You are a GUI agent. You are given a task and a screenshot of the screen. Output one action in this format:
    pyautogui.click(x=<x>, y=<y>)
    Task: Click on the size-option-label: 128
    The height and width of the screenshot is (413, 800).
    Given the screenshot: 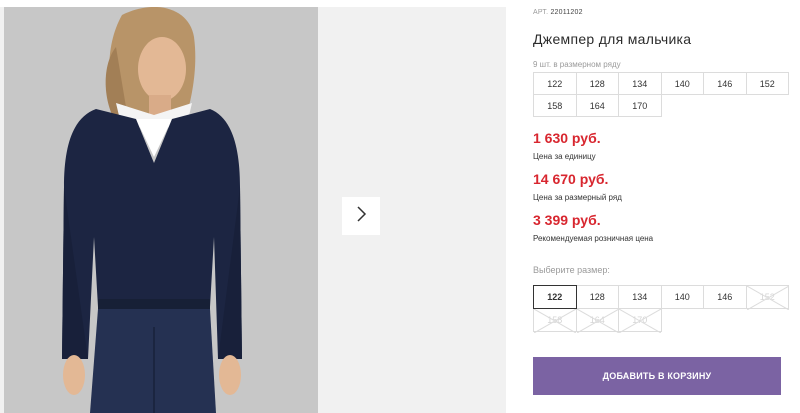 What is the action you would take?
    pyautogui.click(x=597, y=297)
    